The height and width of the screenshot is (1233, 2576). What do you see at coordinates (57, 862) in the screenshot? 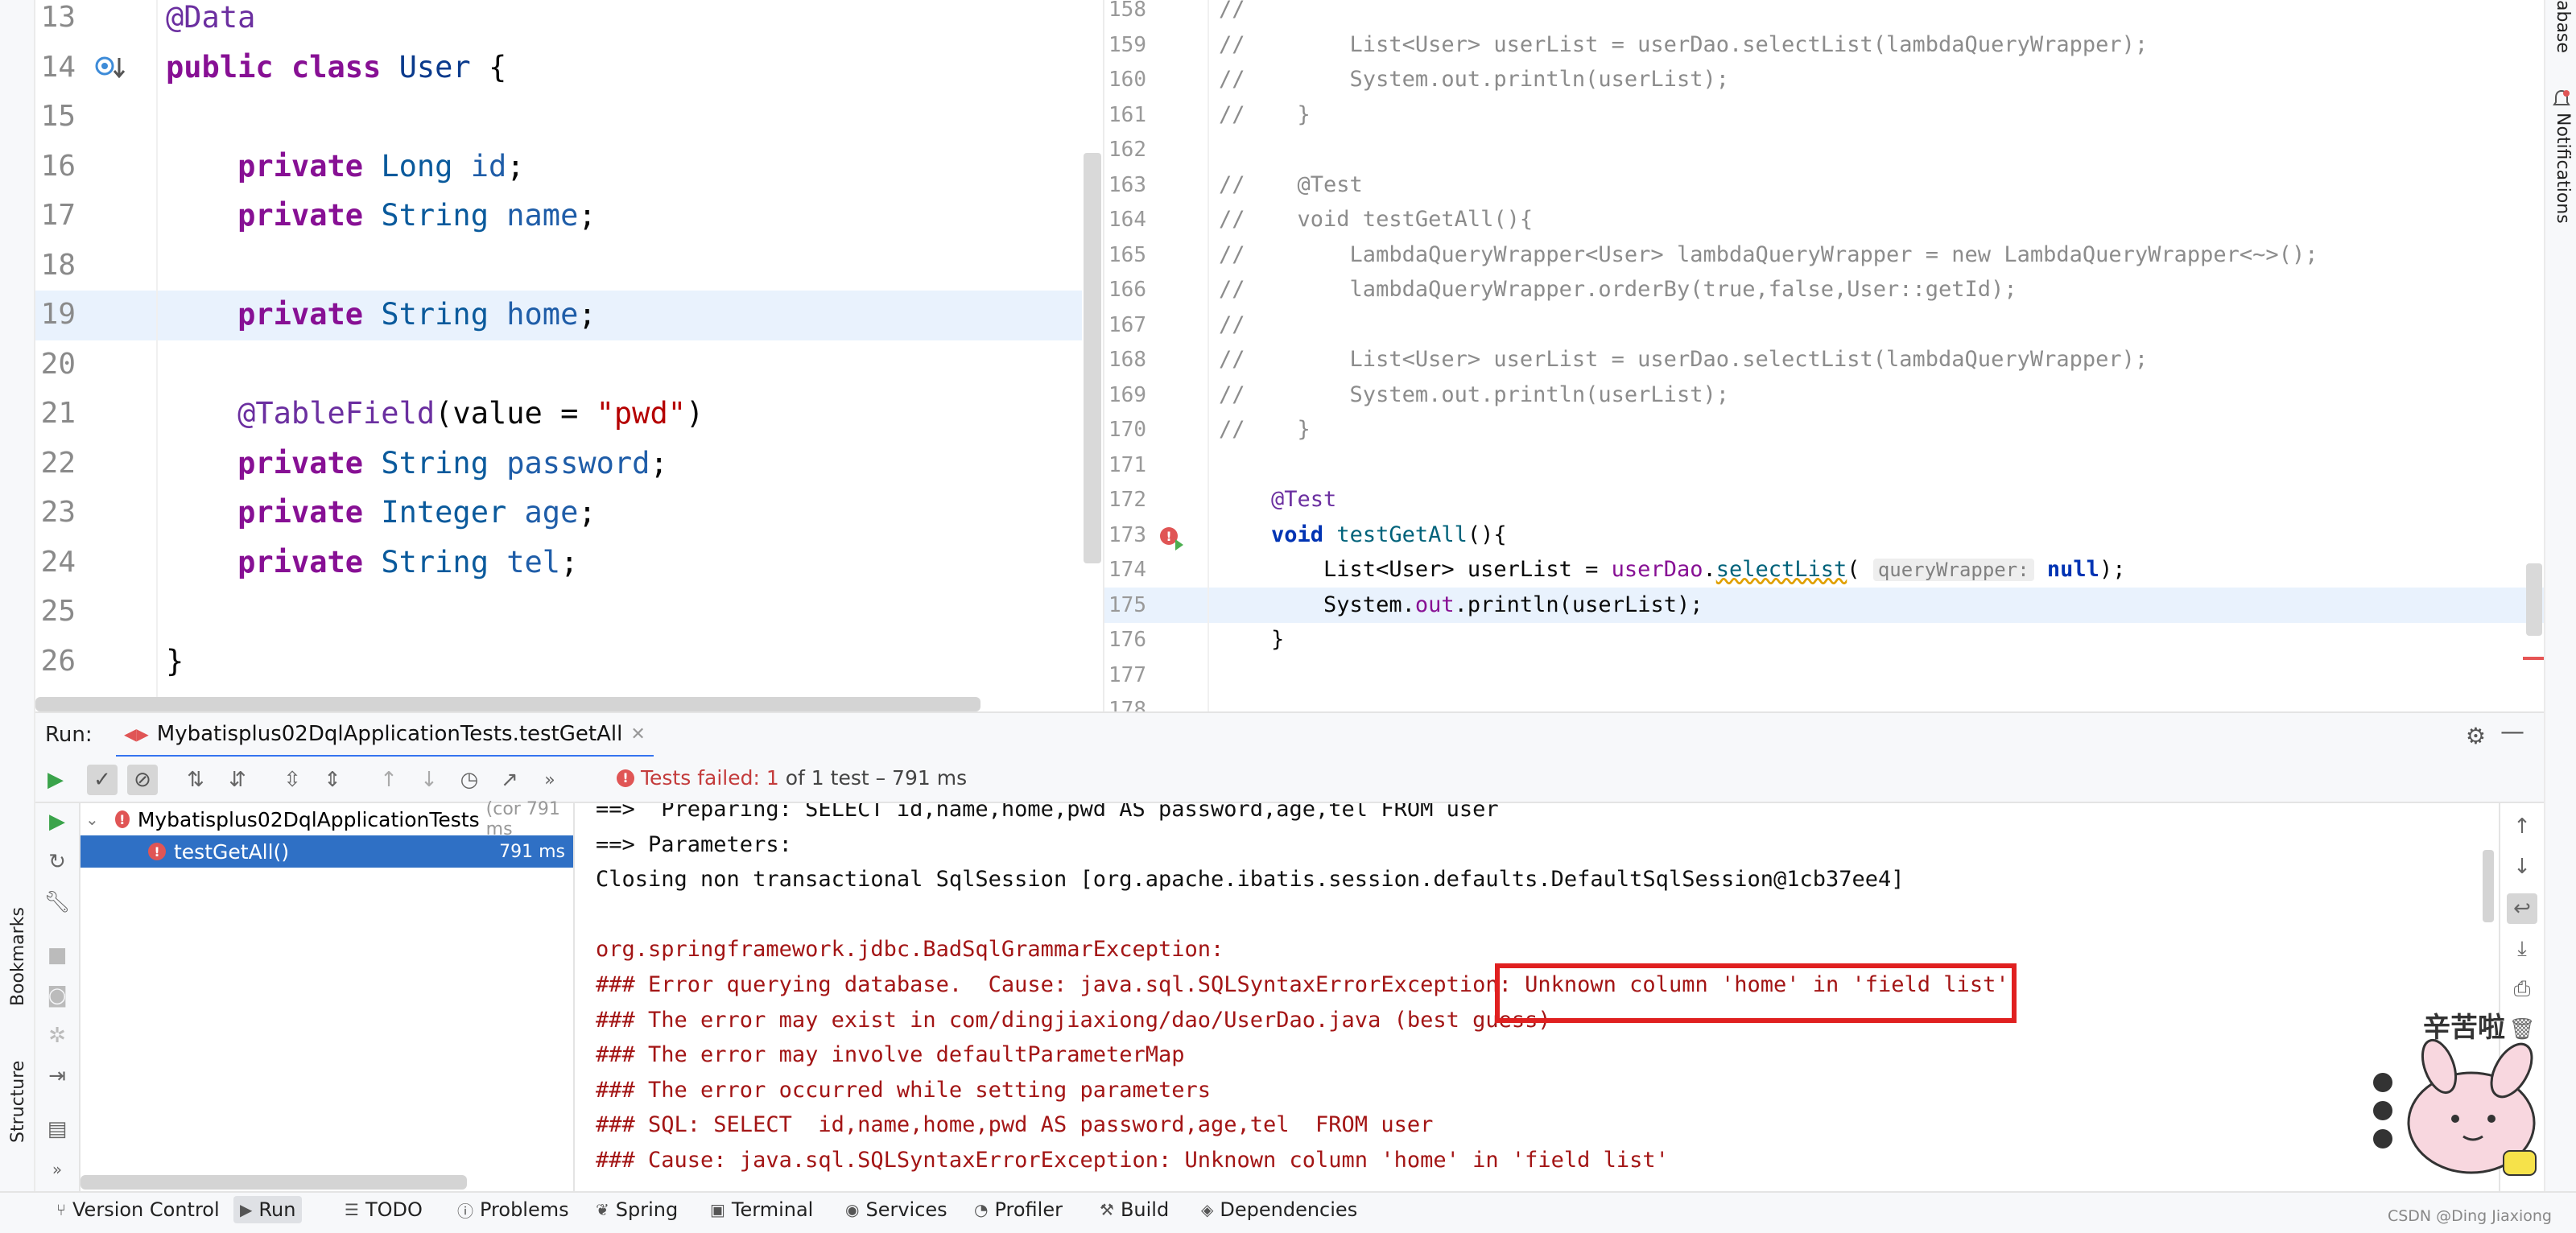
I see `toggle-auto-test-icon: ↻` at bounding box center [57, 862].